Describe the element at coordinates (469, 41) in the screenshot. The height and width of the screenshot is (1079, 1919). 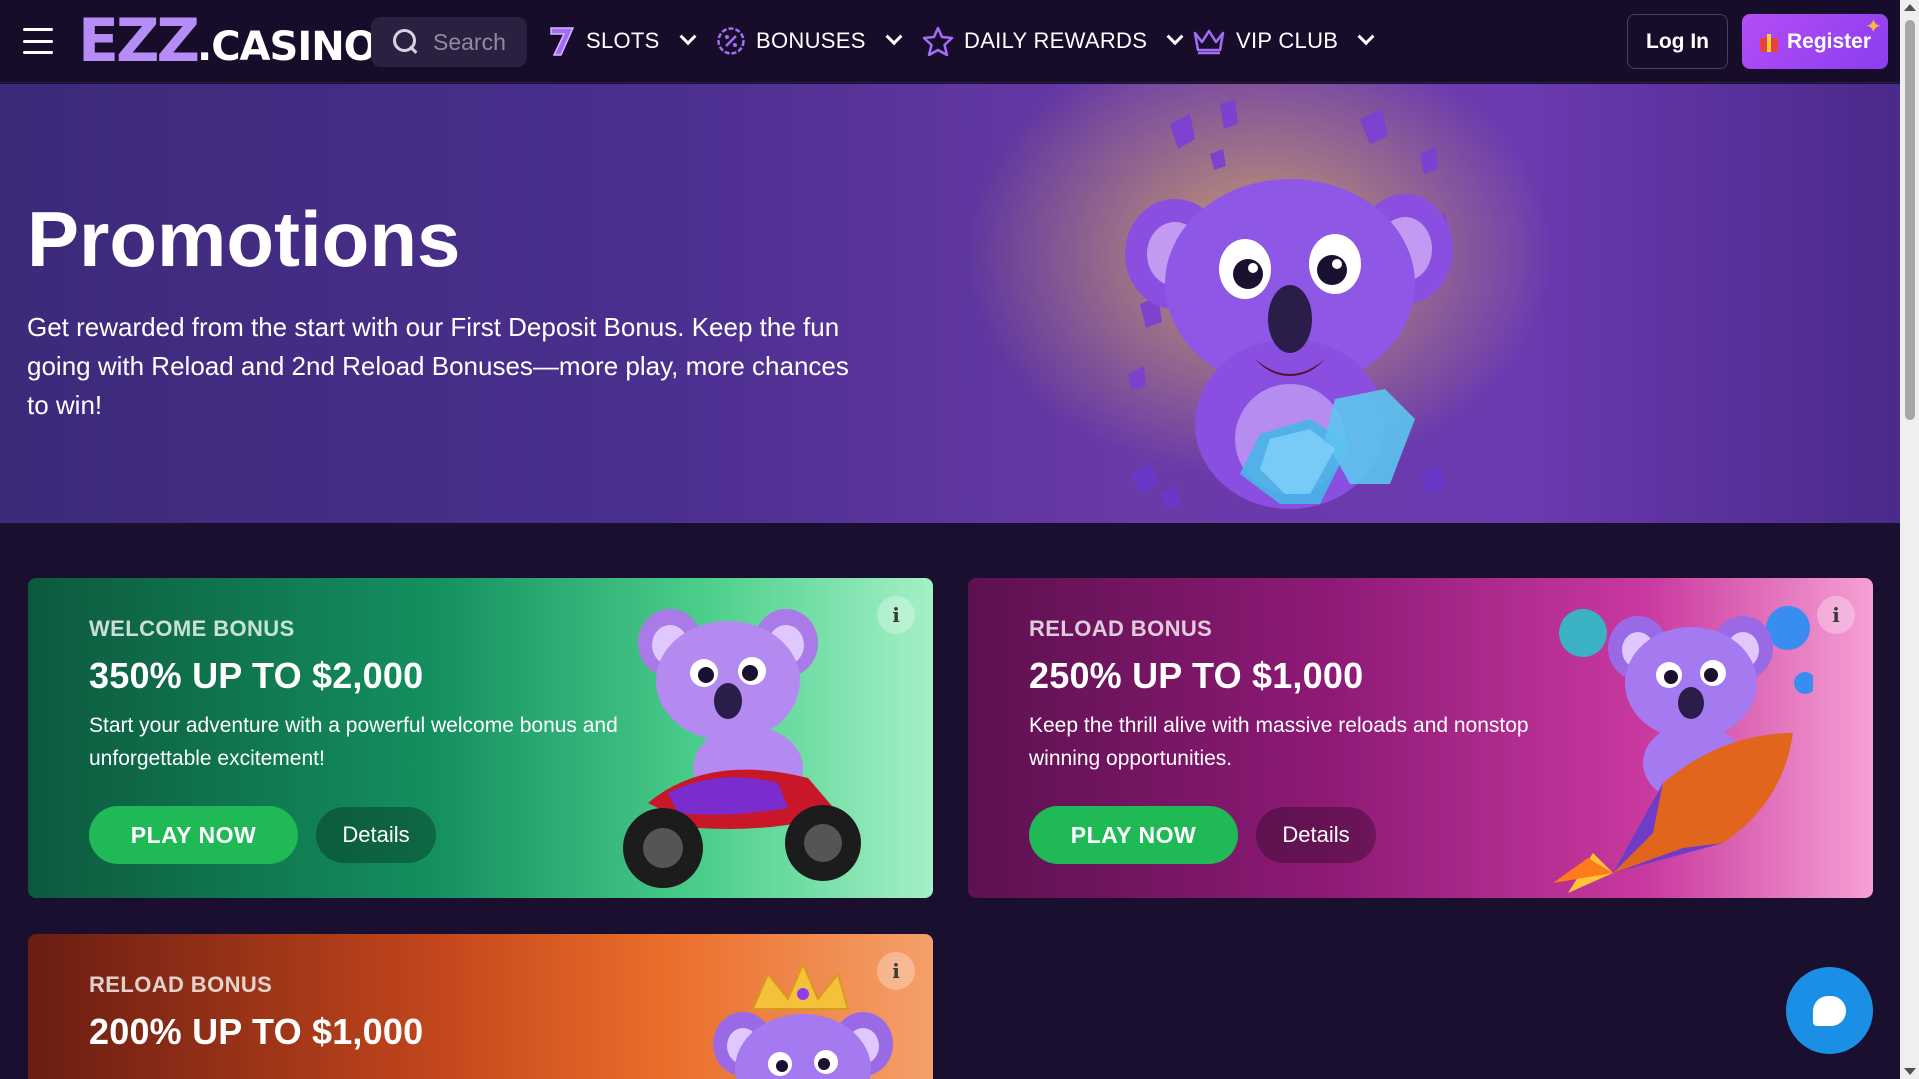
I see `search-placeholder: Search` at that location.